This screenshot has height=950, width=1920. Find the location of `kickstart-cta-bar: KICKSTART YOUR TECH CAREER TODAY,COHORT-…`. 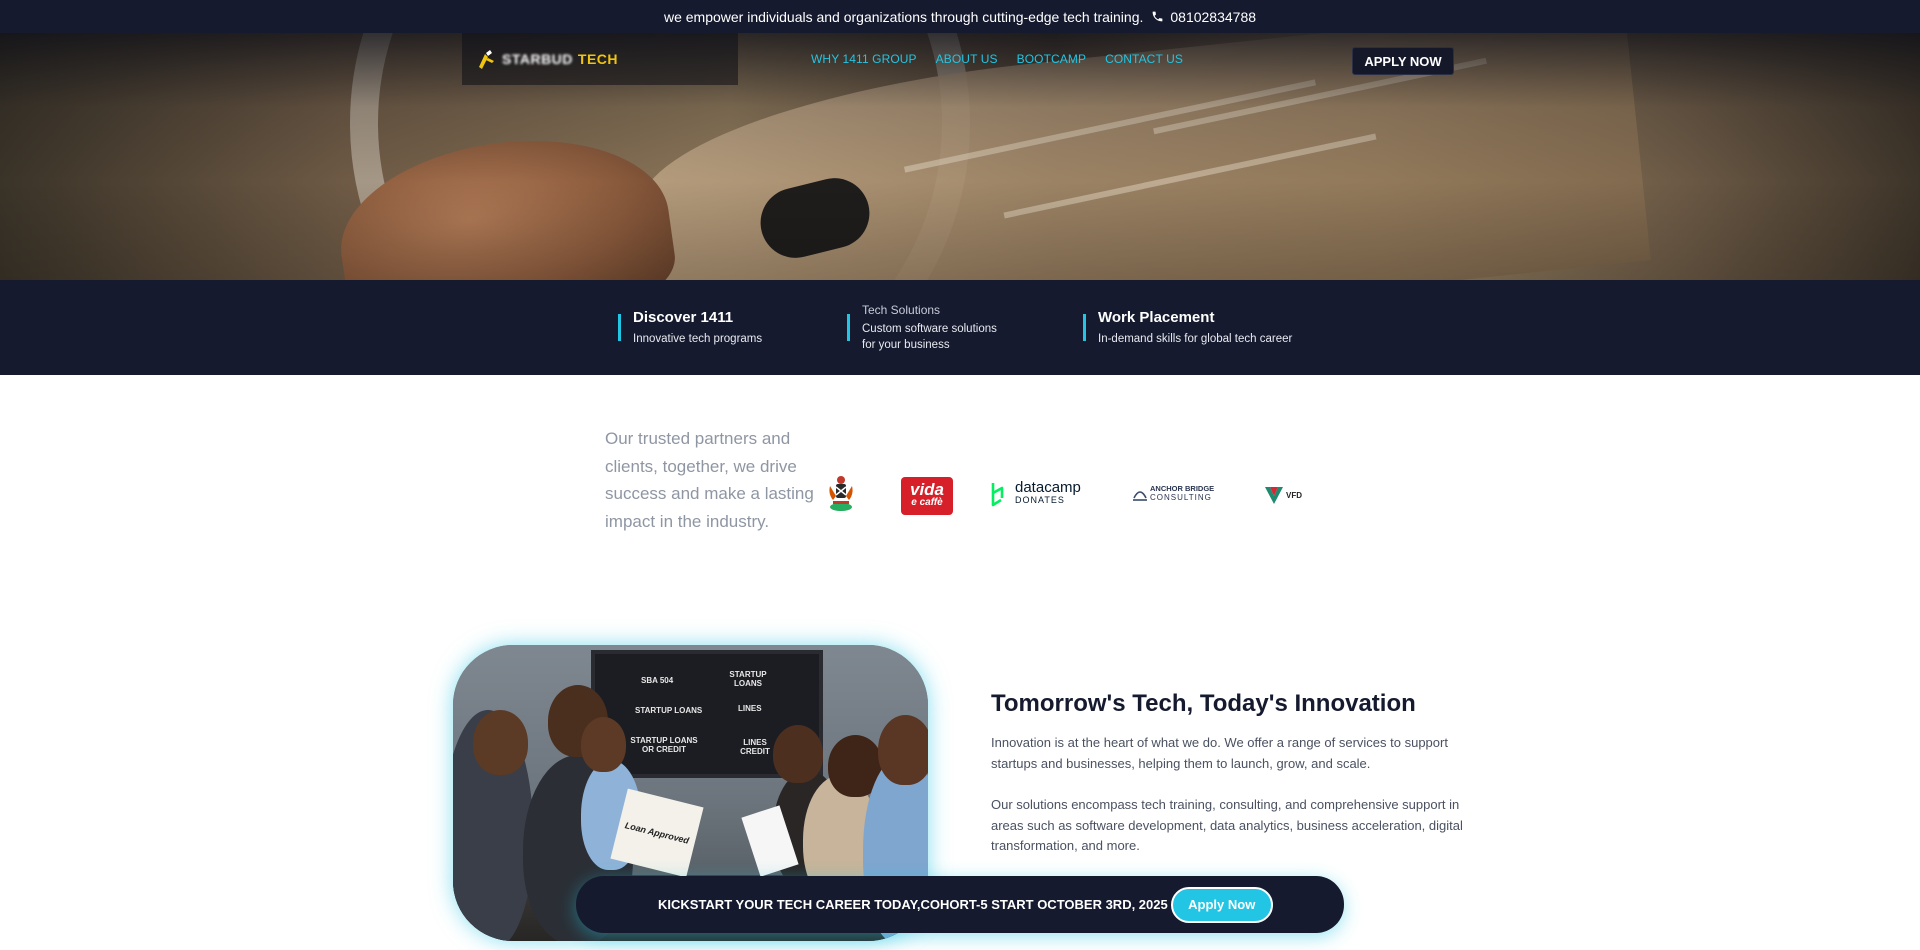

kickstart-cta-bar: KICKSTART YOUR TECH CAREER TODAY,COHORT-… is located at coordinates (960, 904).